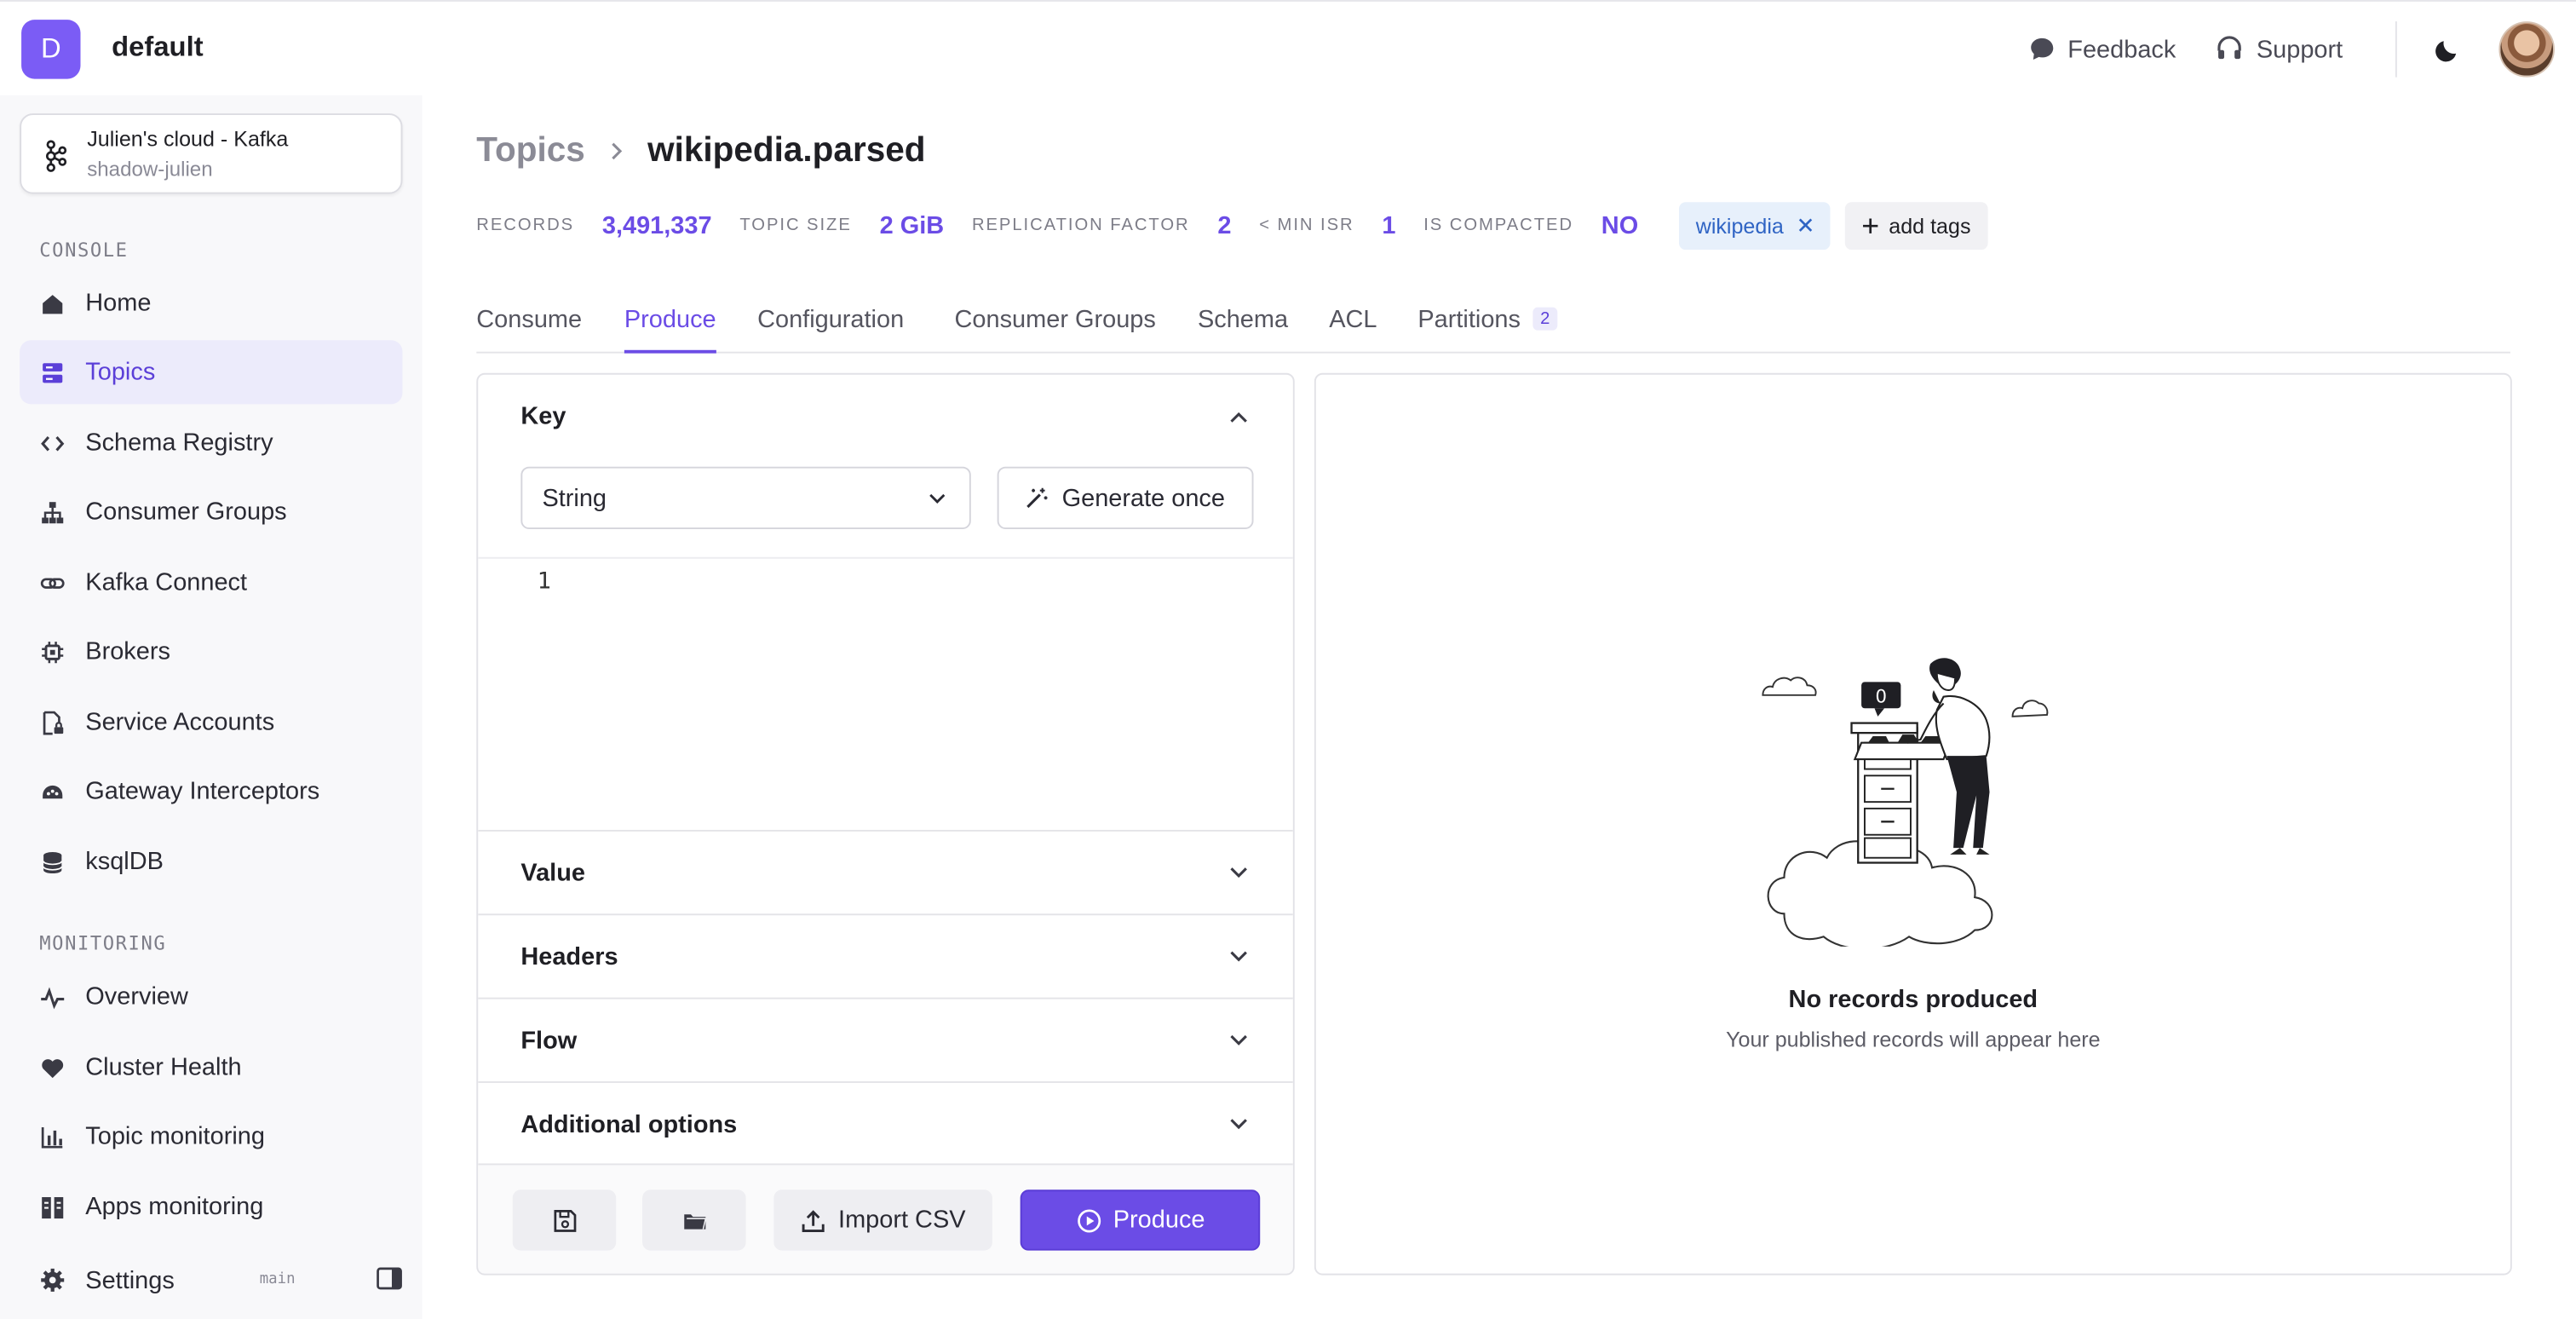  I want to click on link-icon, so click(53, 582).